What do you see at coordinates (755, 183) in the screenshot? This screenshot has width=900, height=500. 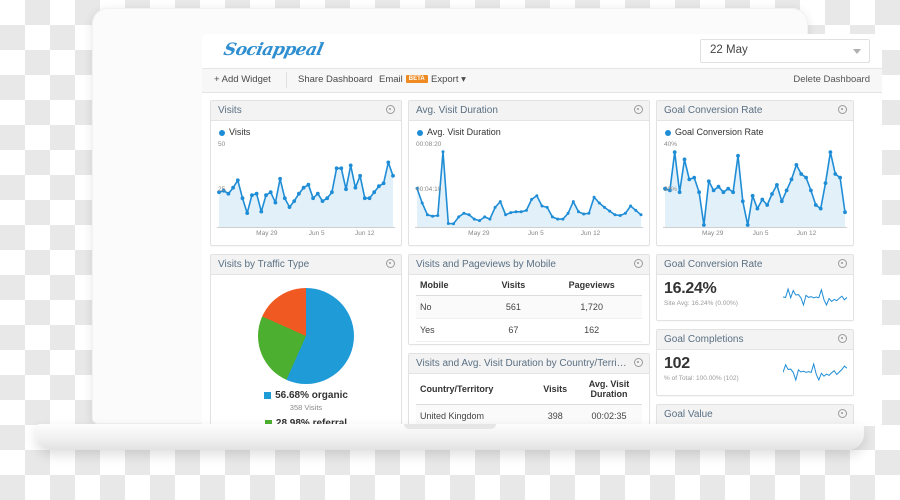 I see `chart-conversion: 40% 20%` at bounding box center [755, 183].